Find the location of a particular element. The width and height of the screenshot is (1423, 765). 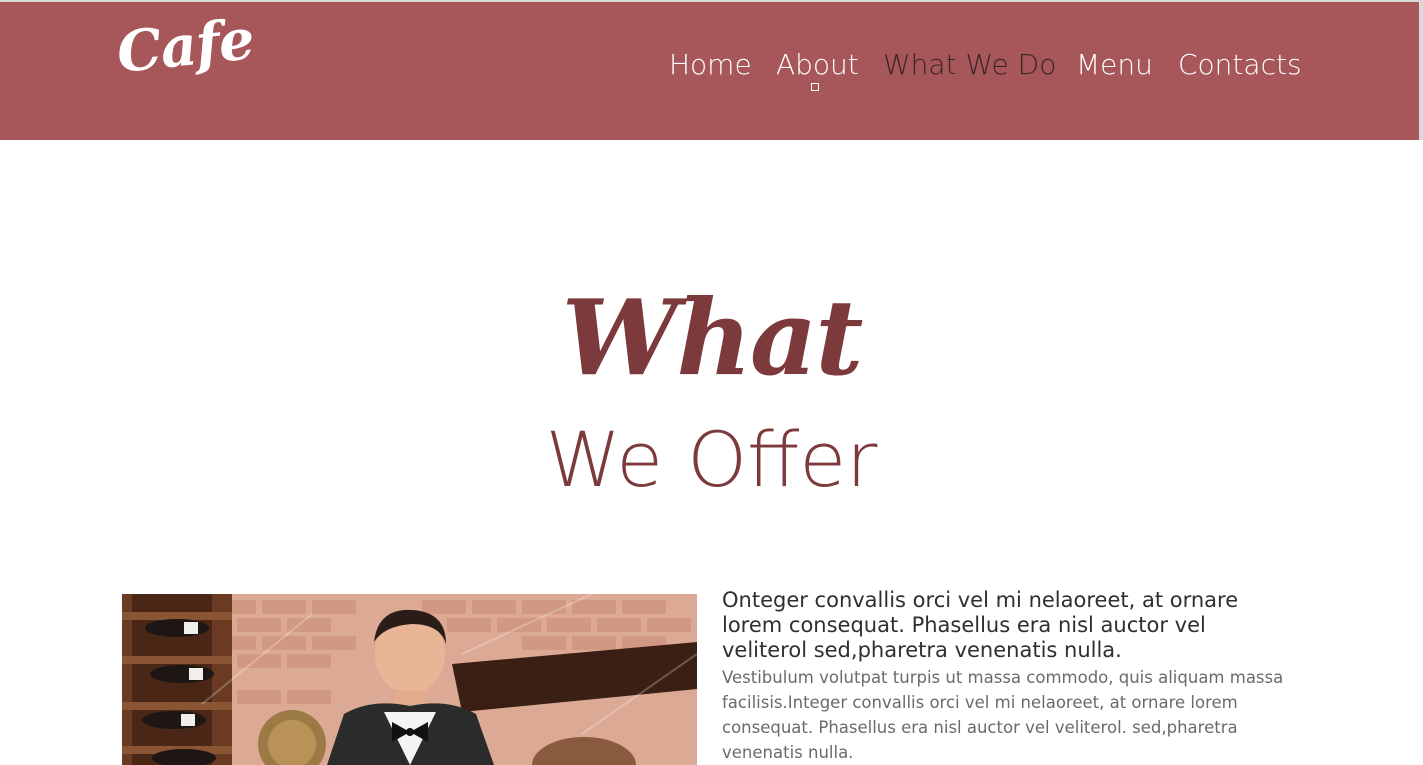

nav-hover-marker-icon is located at coordinates (815, 87).